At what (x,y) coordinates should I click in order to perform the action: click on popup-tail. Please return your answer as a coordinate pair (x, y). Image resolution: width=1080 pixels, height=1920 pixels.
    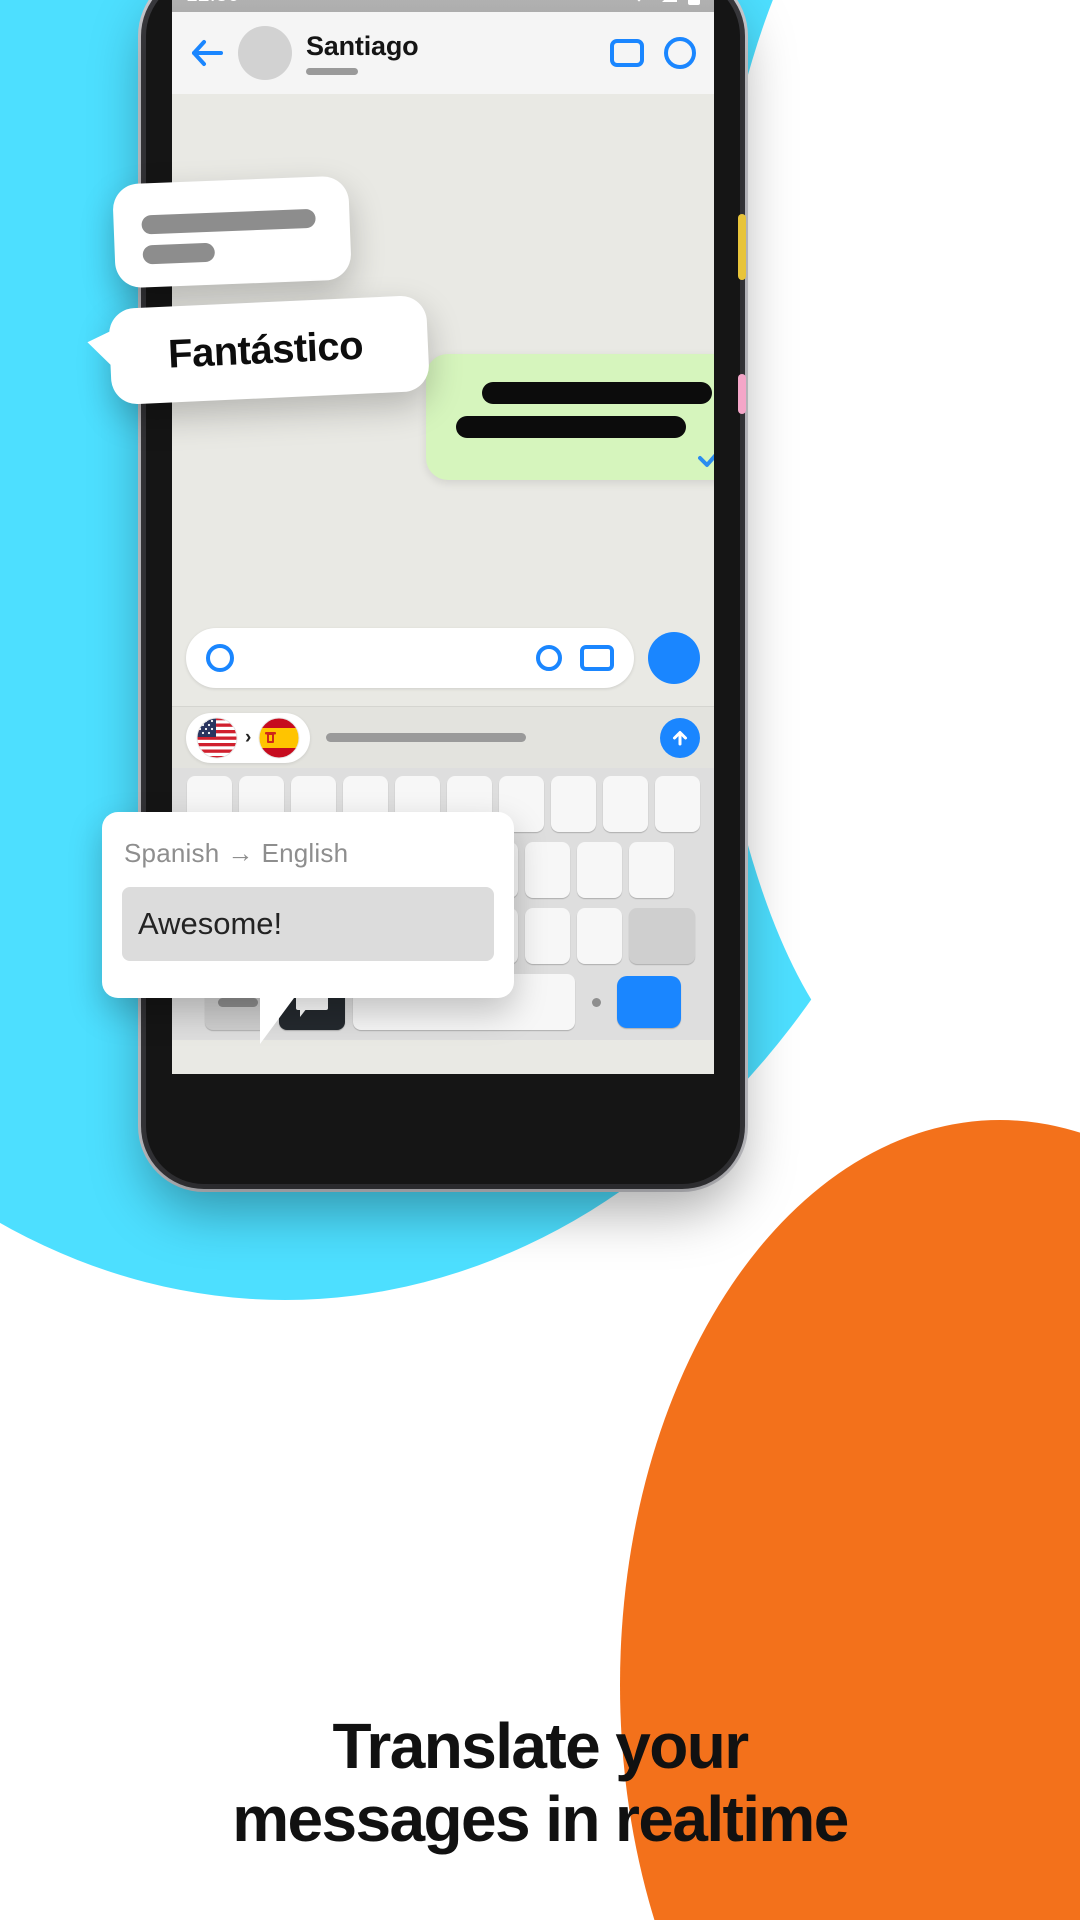
    Looking at the image, I should click on (277, 1021).